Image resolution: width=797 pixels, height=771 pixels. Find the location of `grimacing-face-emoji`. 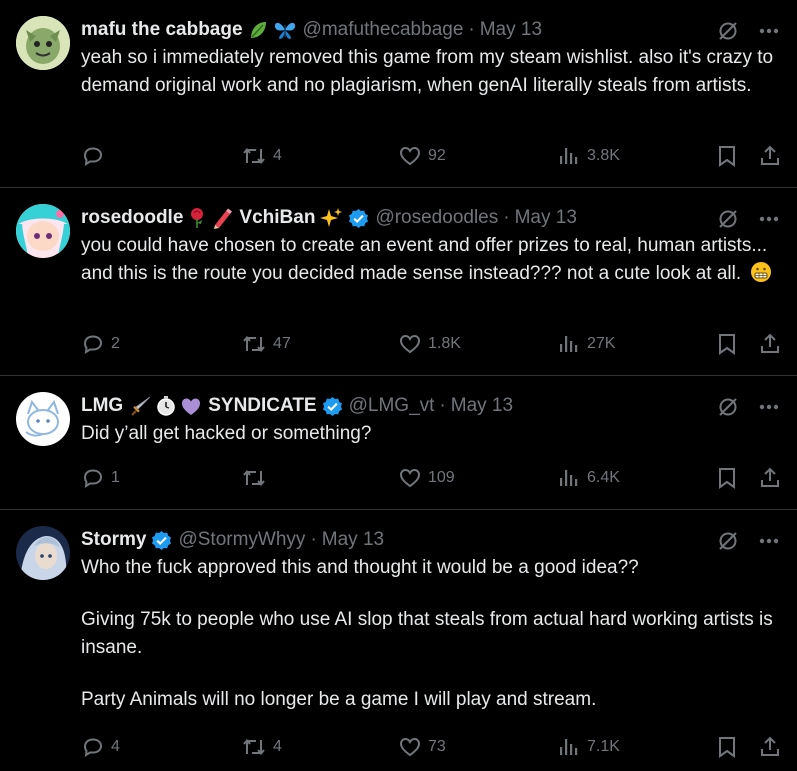

grimacing-face-emoji is located at coordinates (761, 272).